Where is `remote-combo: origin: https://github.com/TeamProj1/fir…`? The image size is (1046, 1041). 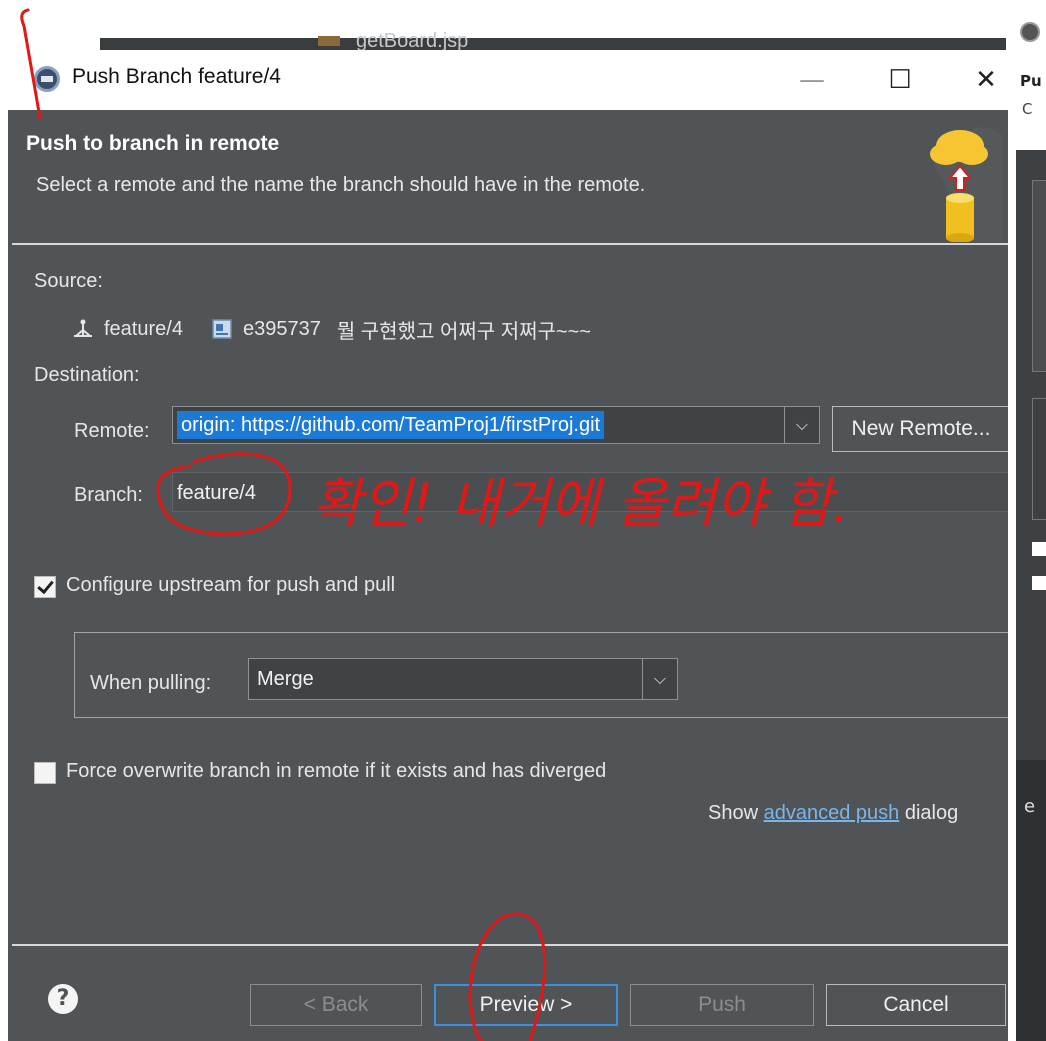
remote-combo: origin: https://github.com/TeamProj1/fir… is located at coordinates (496, 425).